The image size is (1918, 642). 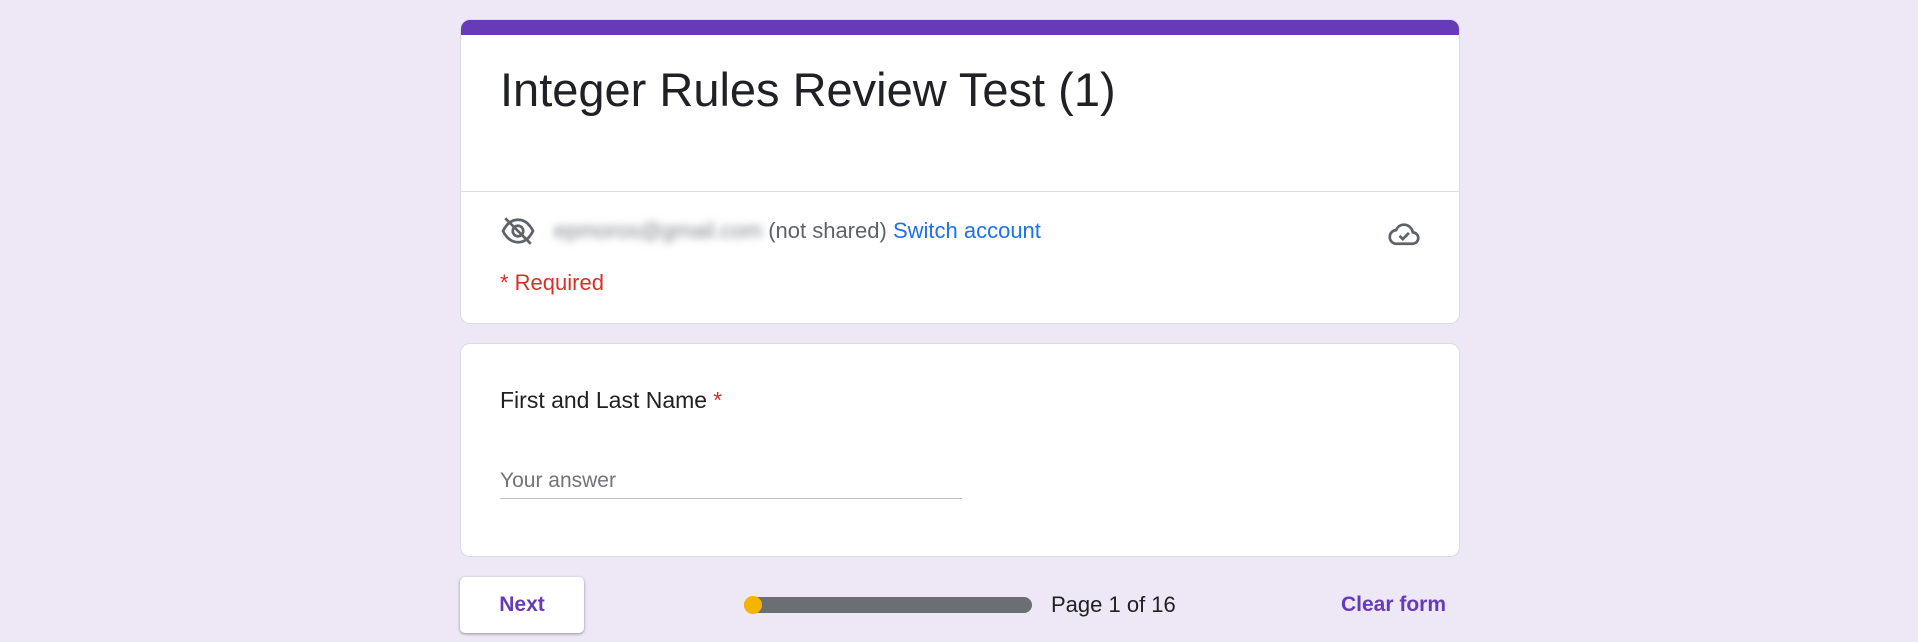 What do you see at coordinates (552, 282) in the screenshot?
I see `required-note: * Required` at bounding box center [552, 282].